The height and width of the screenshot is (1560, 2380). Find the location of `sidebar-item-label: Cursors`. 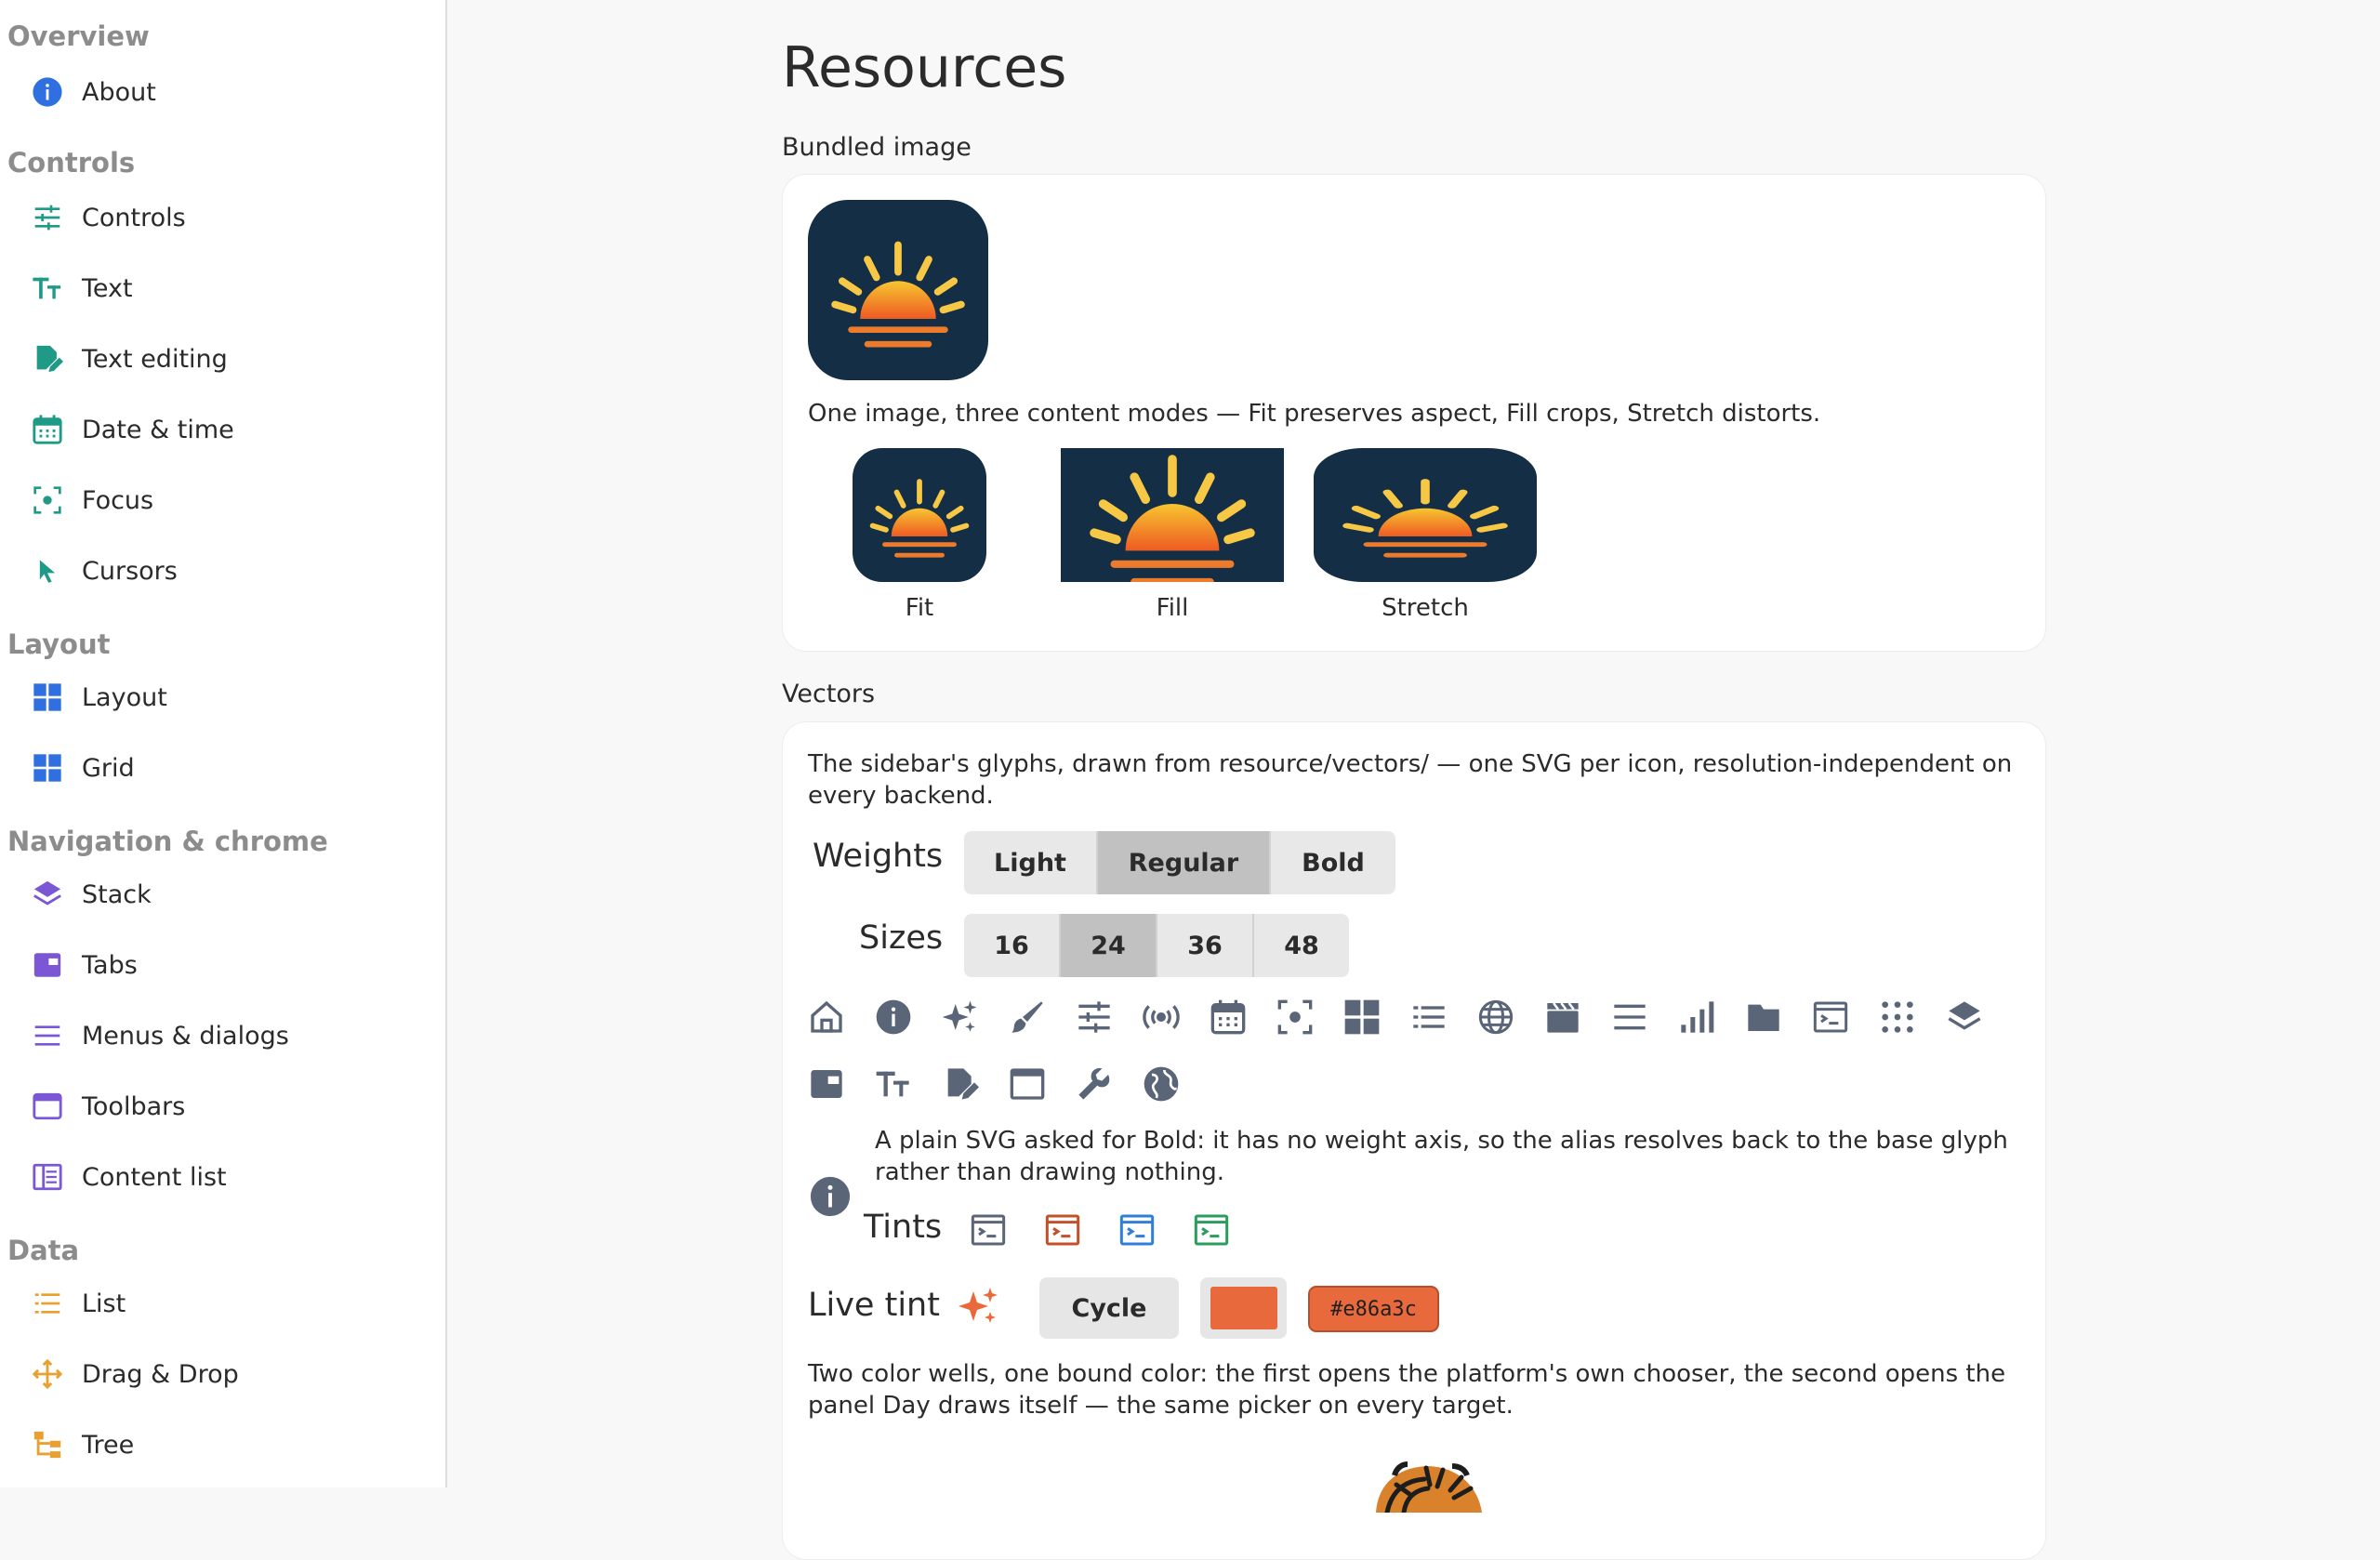

sidebar-item-label: Cursors is located at coordinates (130, 571).